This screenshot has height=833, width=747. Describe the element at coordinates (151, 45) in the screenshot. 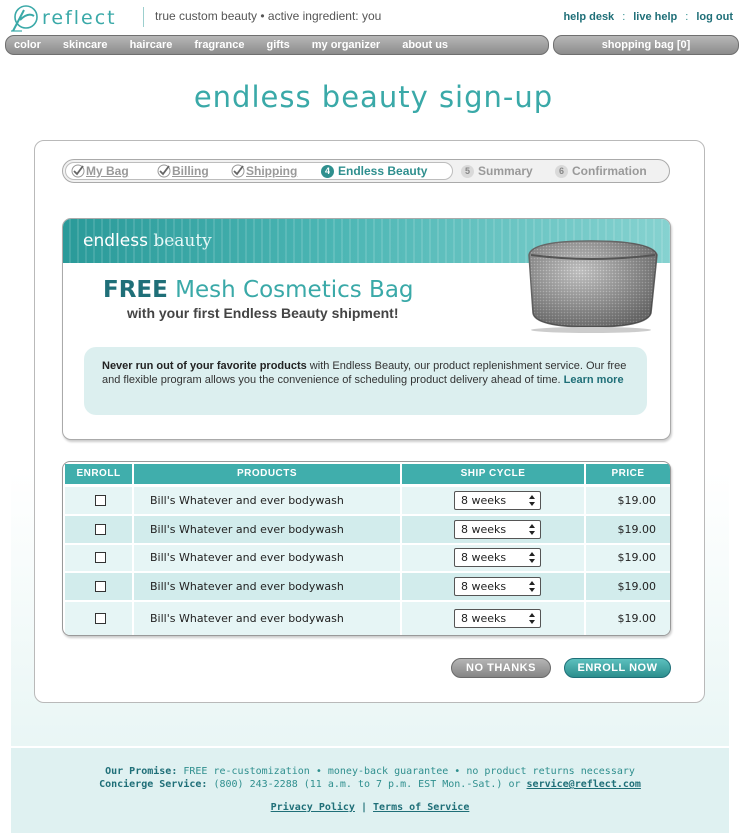

I see `nav-item-haircare: haircare` at that location.